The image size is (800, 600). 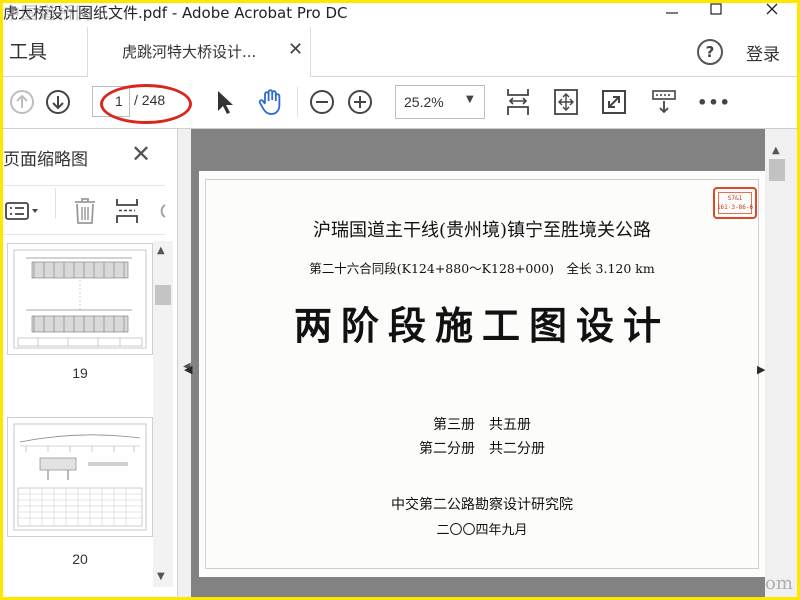 I want to click on fit-width-button, so click(x=518, y=102).